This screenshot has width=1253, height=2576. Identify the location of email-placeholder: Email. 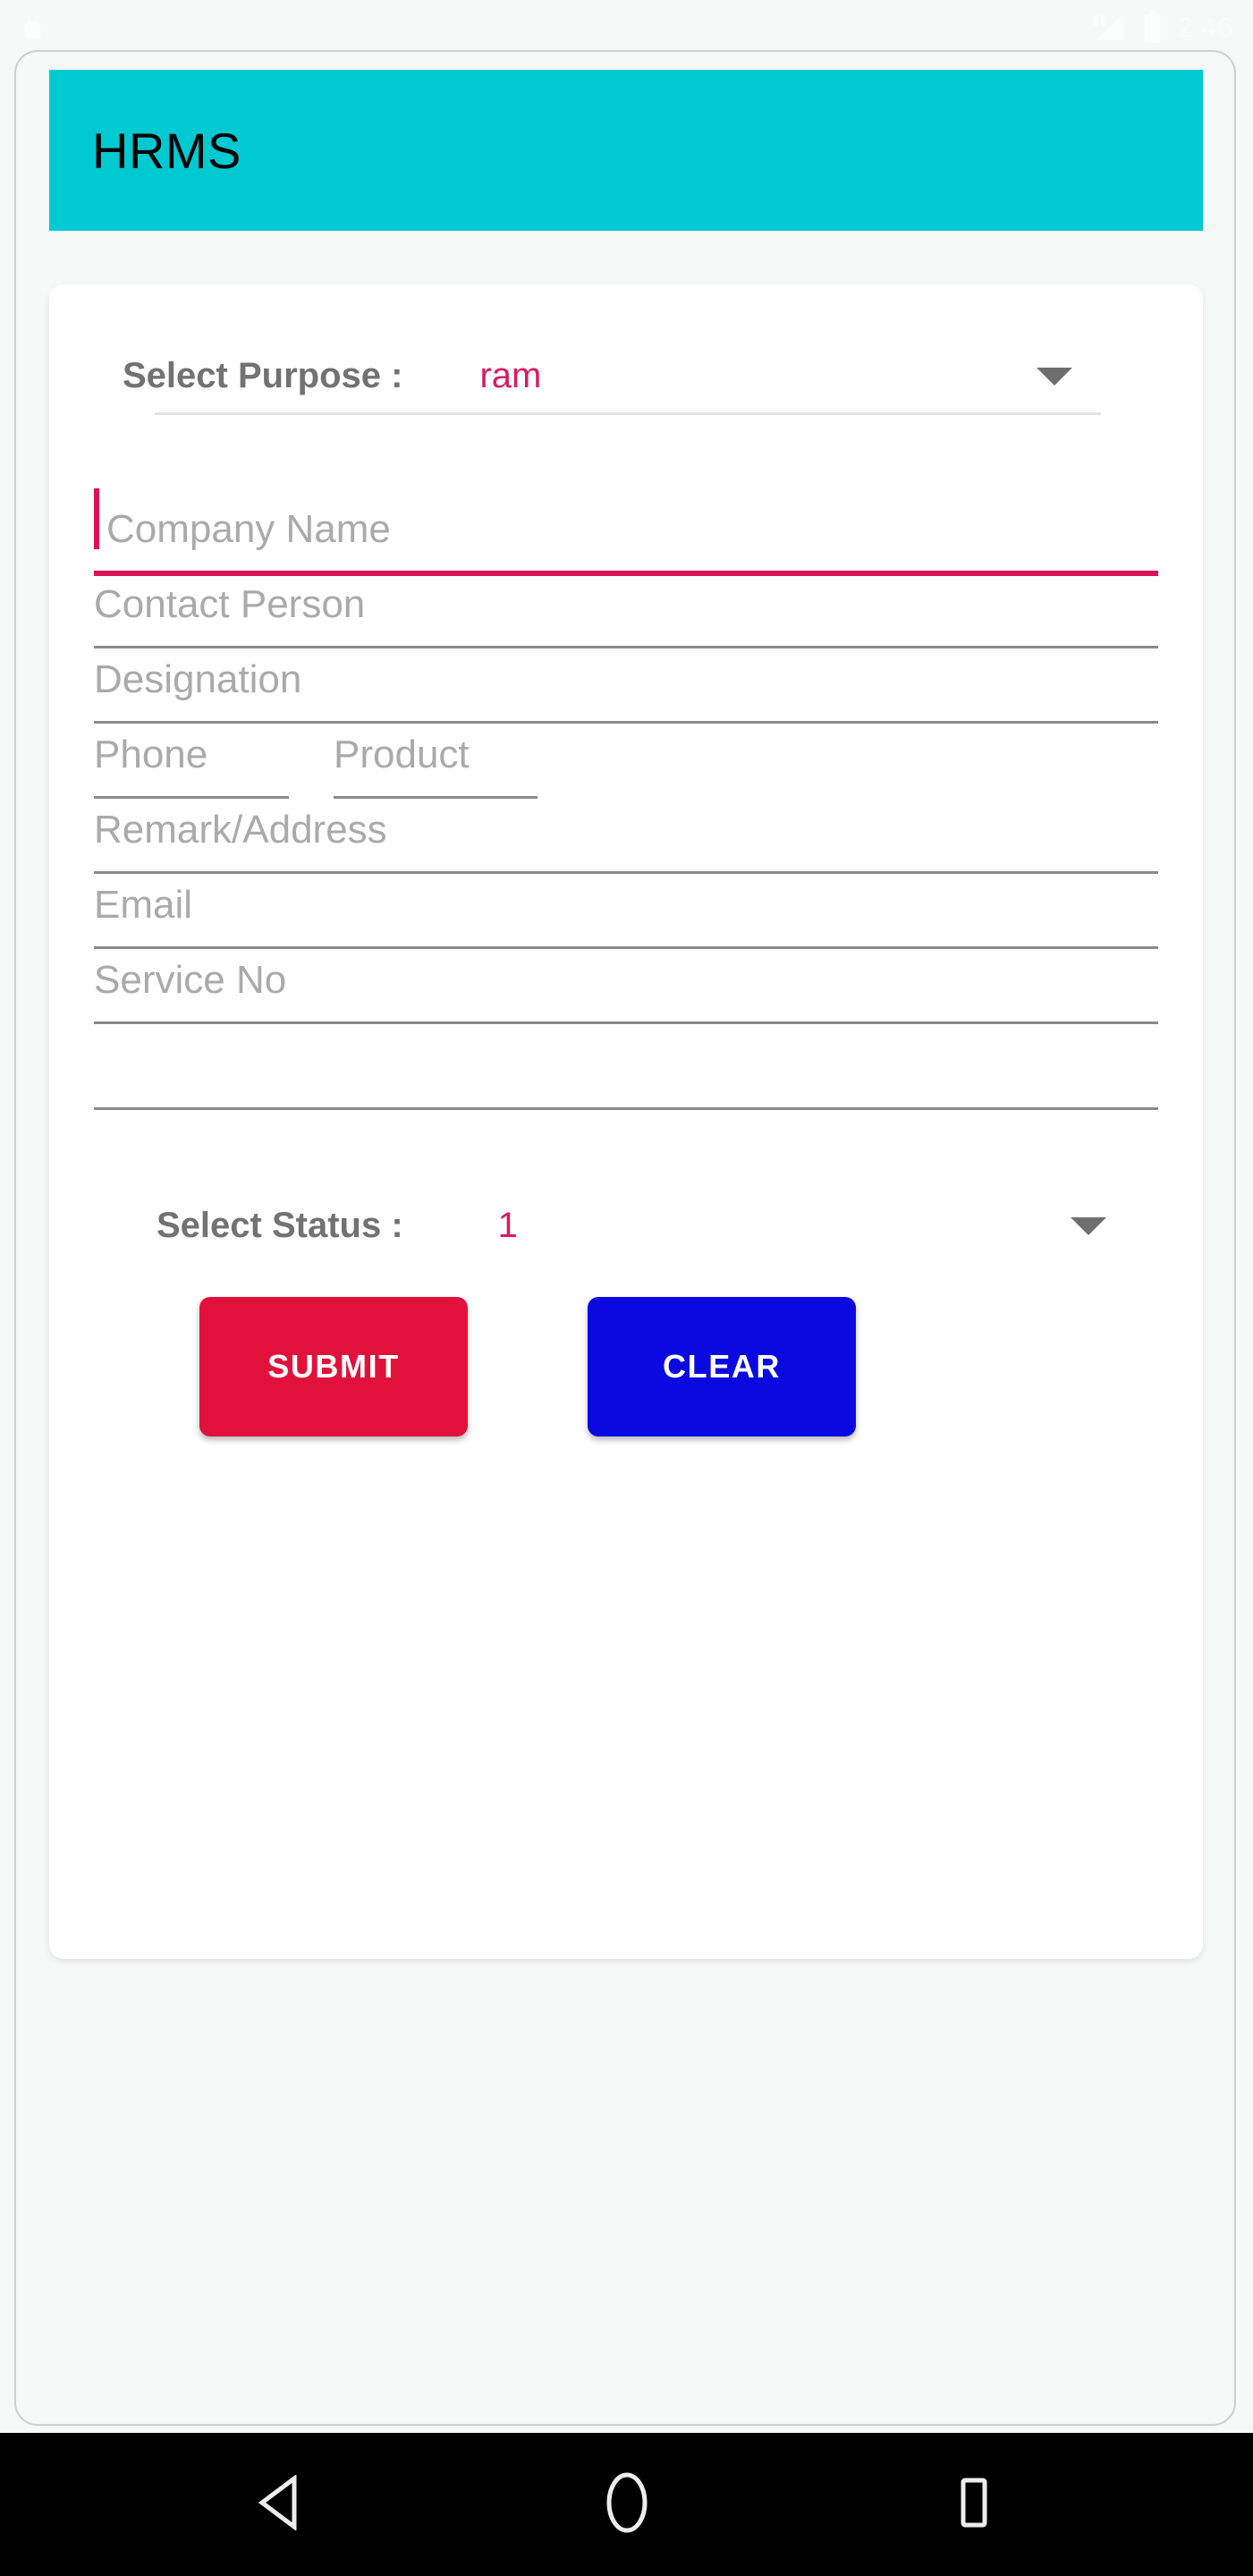
(143, 905).